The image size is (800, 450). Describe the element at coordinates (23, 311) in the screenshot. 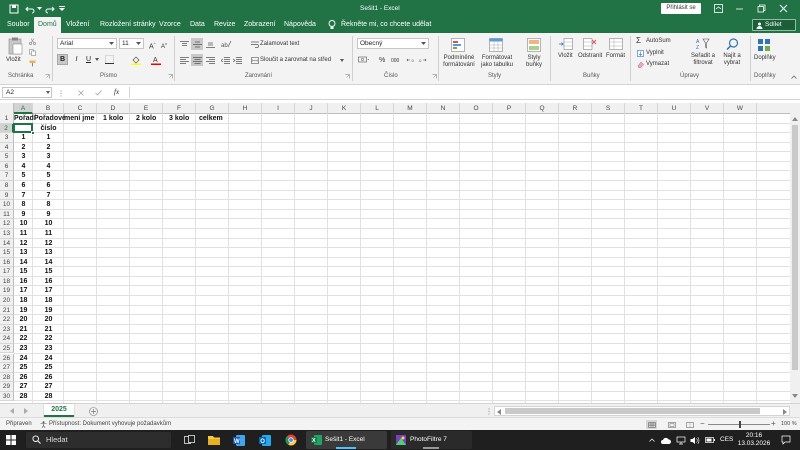

I see `cell-a21: 19` at that location.